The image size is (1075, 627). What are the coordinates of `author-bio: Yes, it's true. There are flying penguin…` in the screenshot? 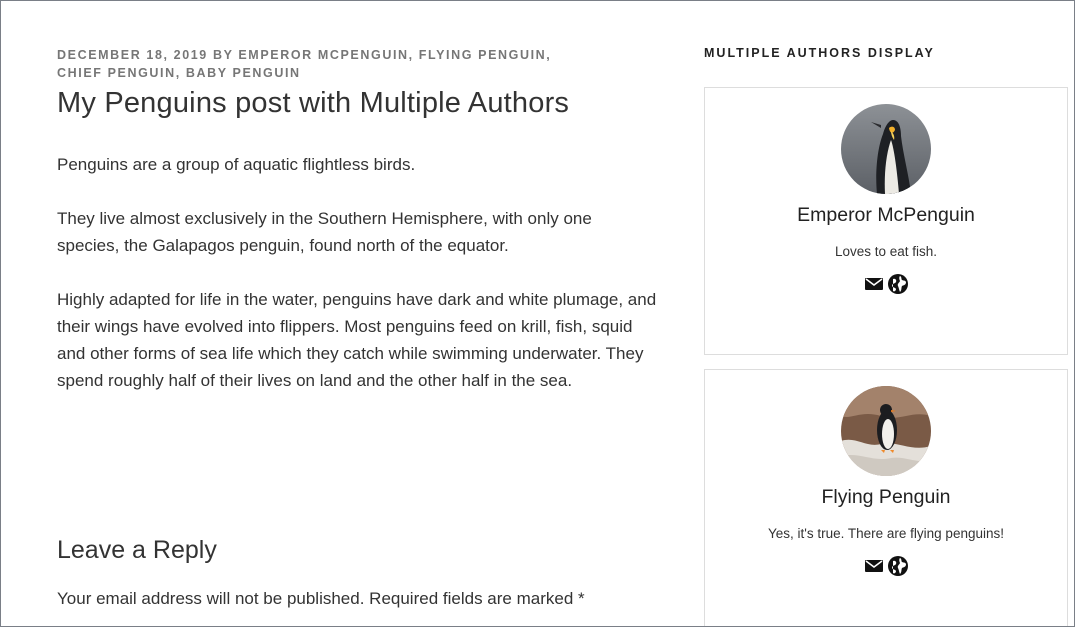 It's located at (886, 533).